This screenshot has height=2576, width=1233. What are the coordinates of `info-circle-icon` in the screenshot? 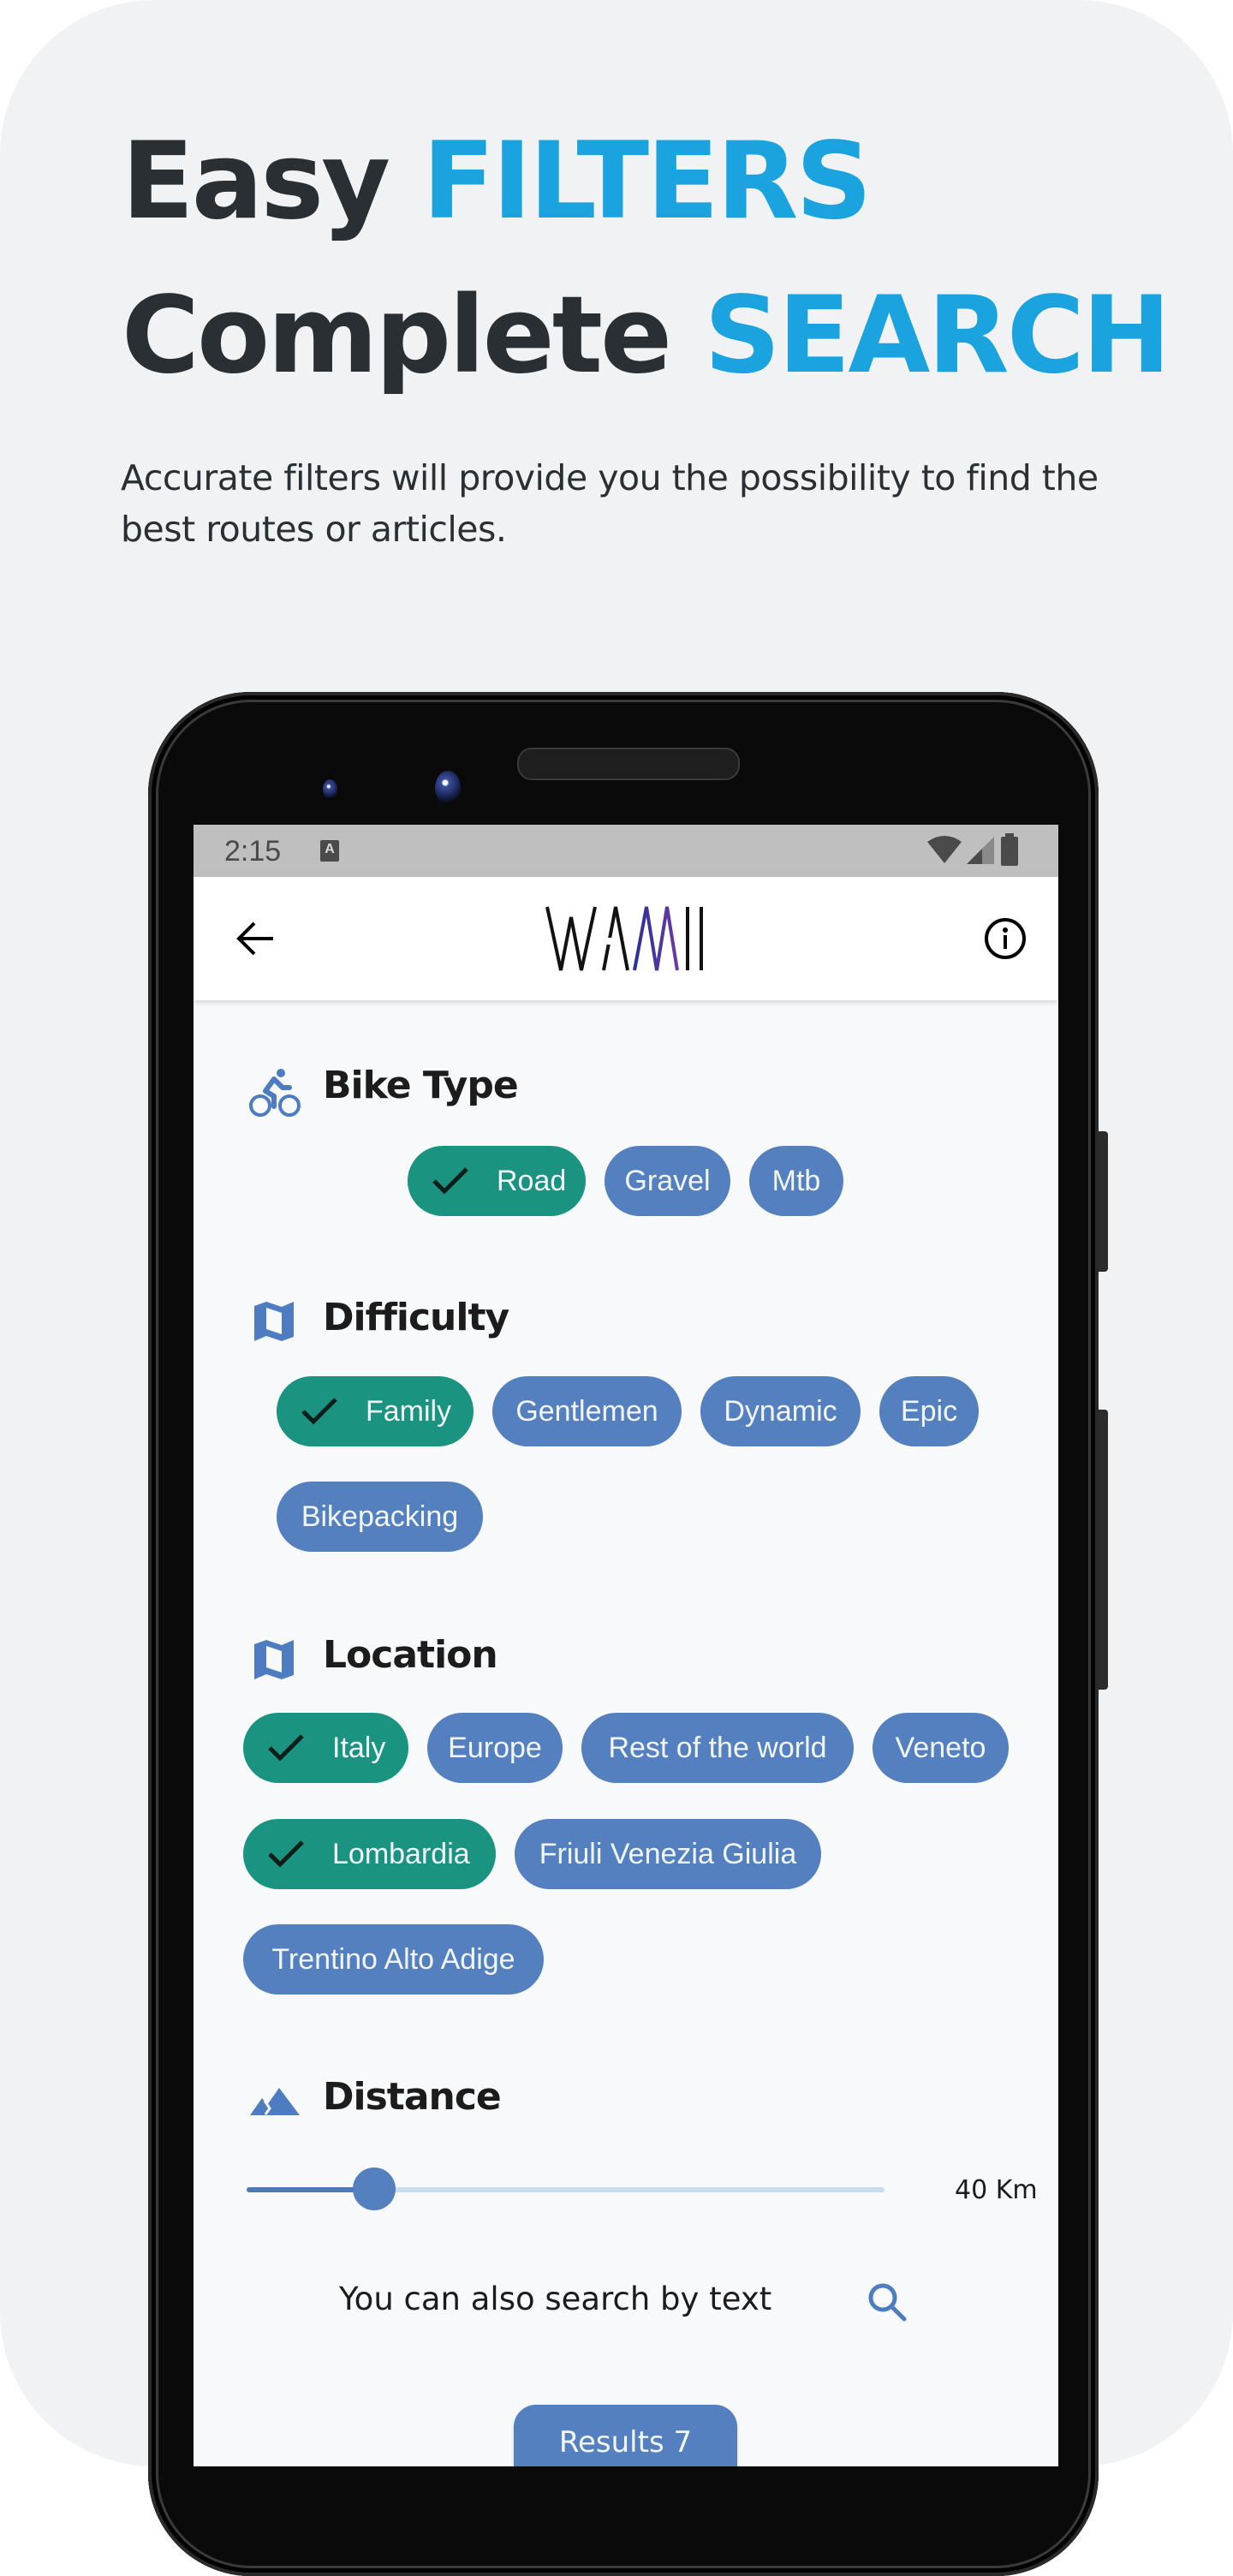 It's located at (1005, 939).